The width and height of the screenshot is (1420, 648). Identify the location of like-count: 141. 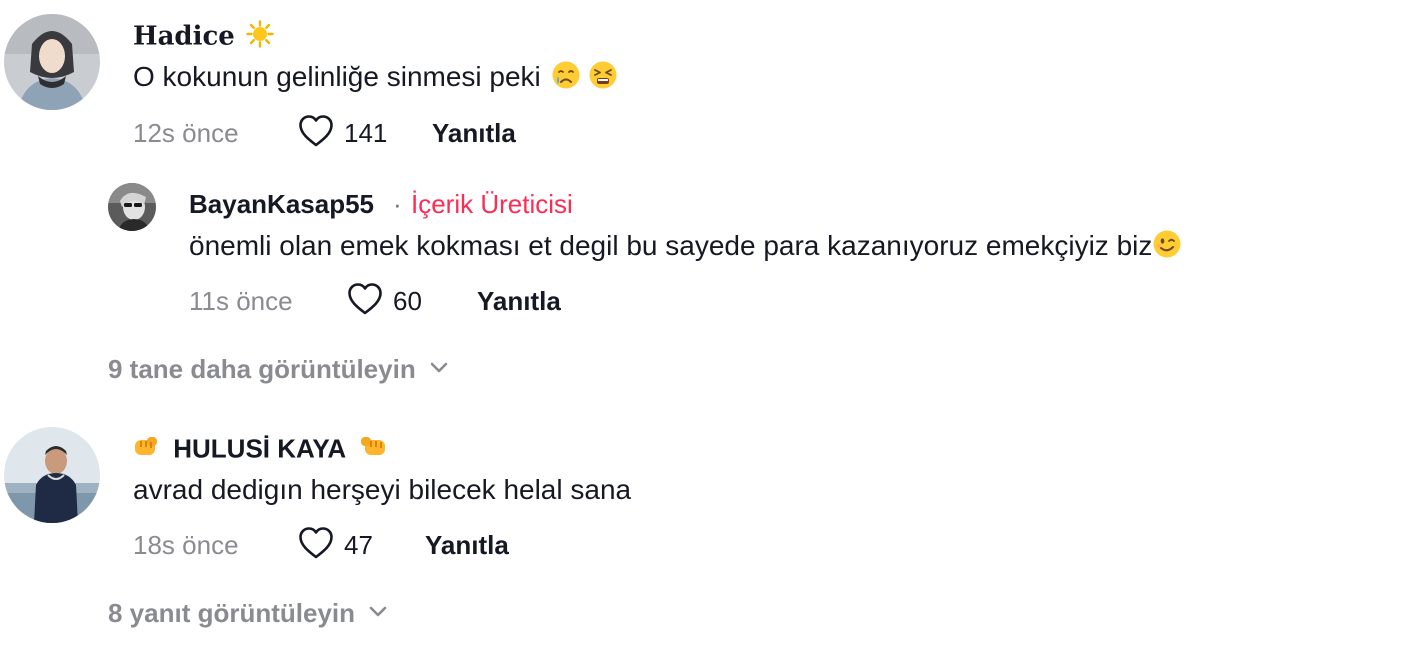
(366, 133).